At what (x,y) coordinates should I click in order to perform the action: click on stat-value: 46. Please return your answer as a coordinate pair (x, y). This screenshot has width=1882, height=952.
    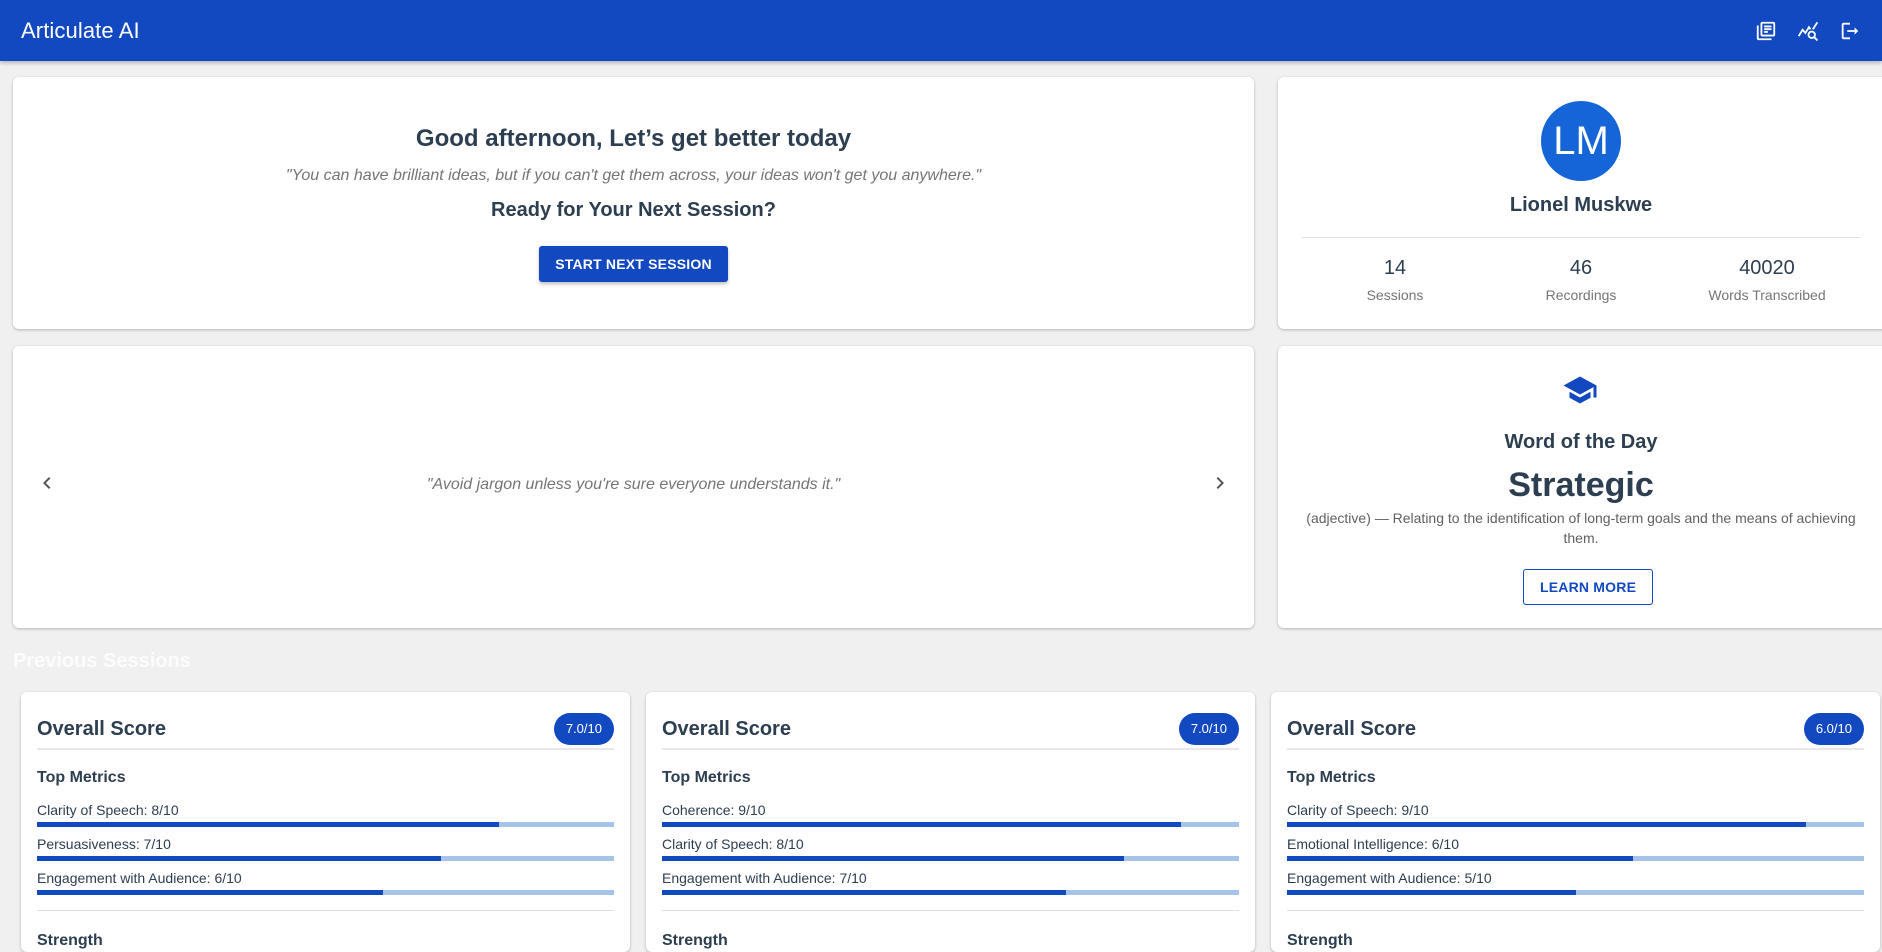
    Looking at the image, I should click on (1581, 268).